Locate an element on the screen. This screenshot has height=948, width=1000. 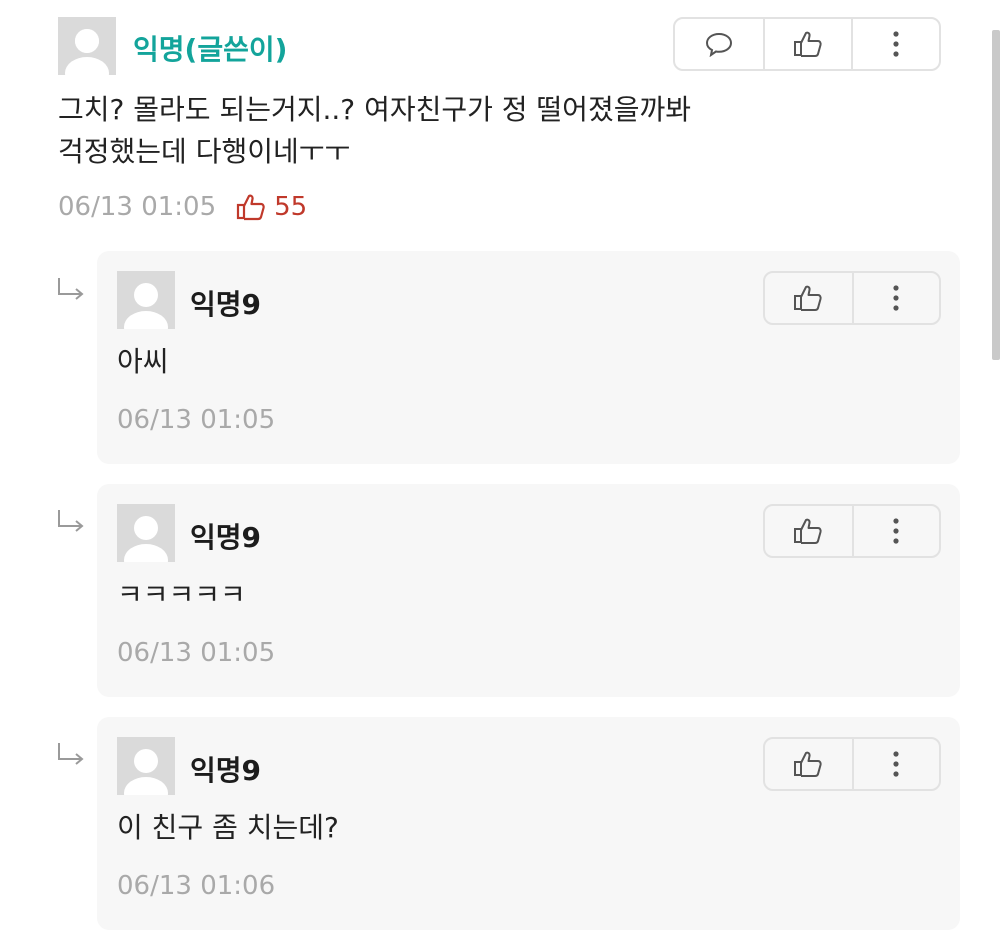
scrollbar is located at coordinates (996, 195).